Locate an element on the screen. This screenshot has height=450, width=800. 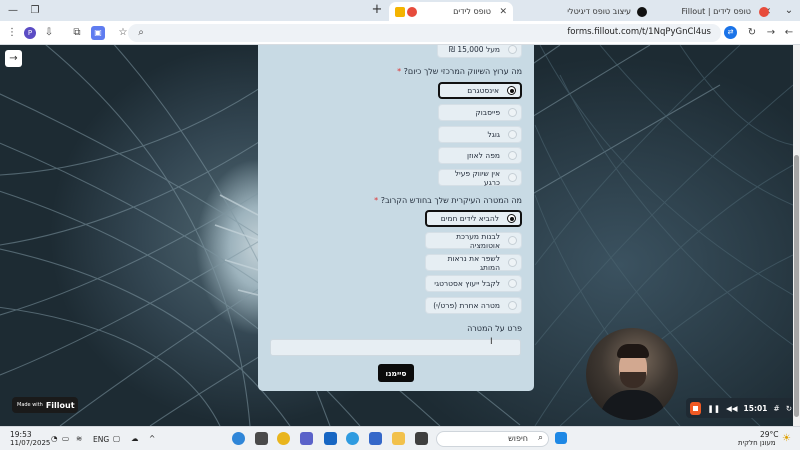
option-automation: לבנות מערכת אוטומציה is located at coordinates (473, 241).